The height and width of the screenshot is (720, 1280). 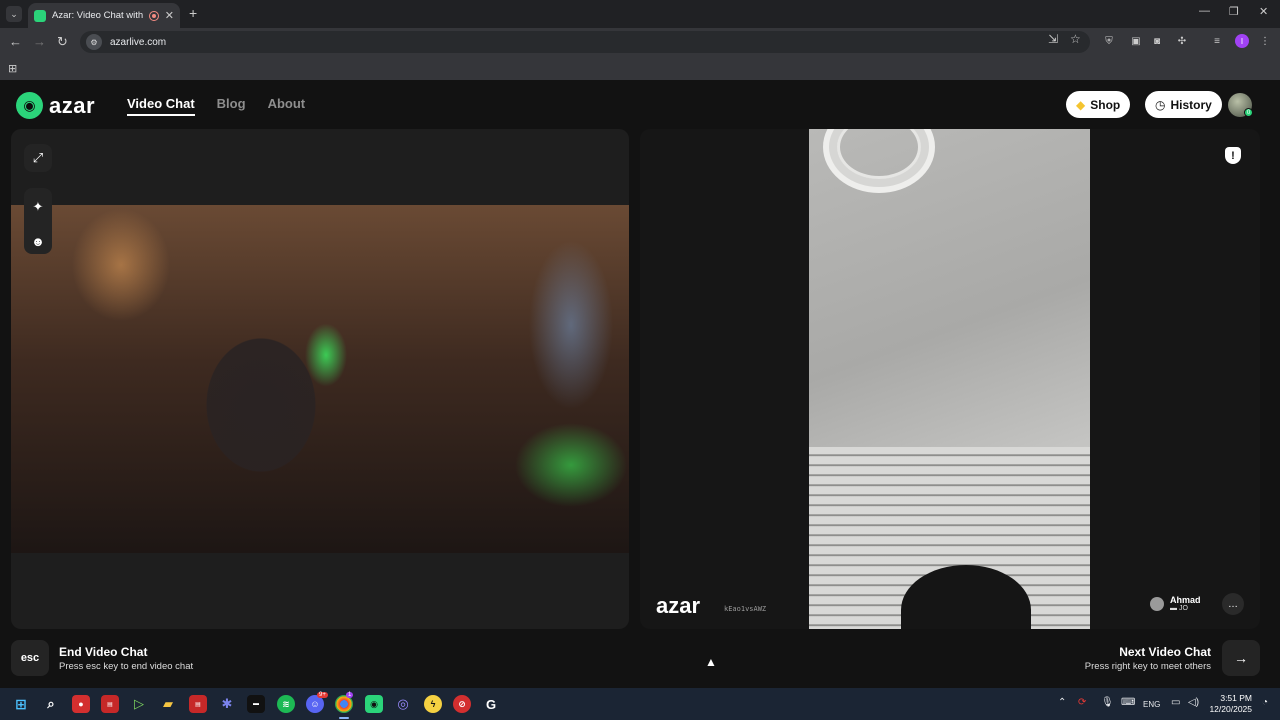 What do you see at coordinates (72, 105) in the screenshot?
I see `azar-logo-text: azar` at bounding box center [72, 105].